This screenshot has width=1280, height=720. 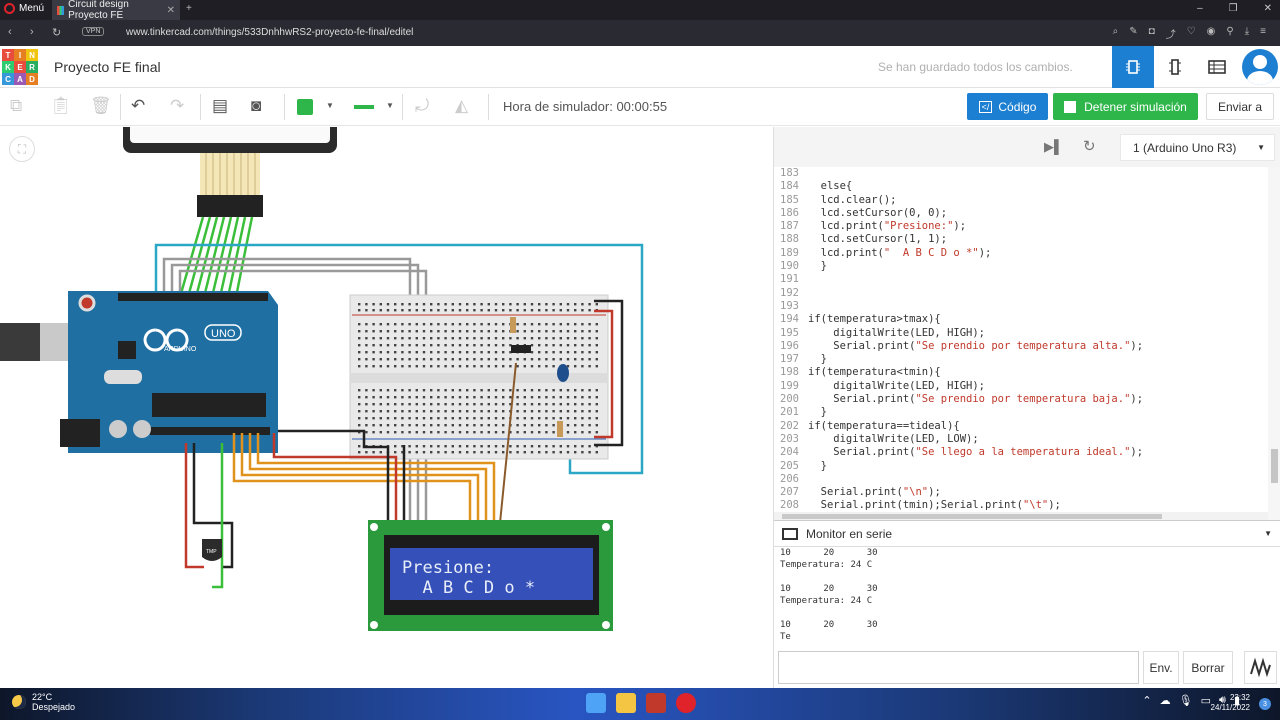 I want to click on search-icon: ⌕, so click(x=1116, y=33).